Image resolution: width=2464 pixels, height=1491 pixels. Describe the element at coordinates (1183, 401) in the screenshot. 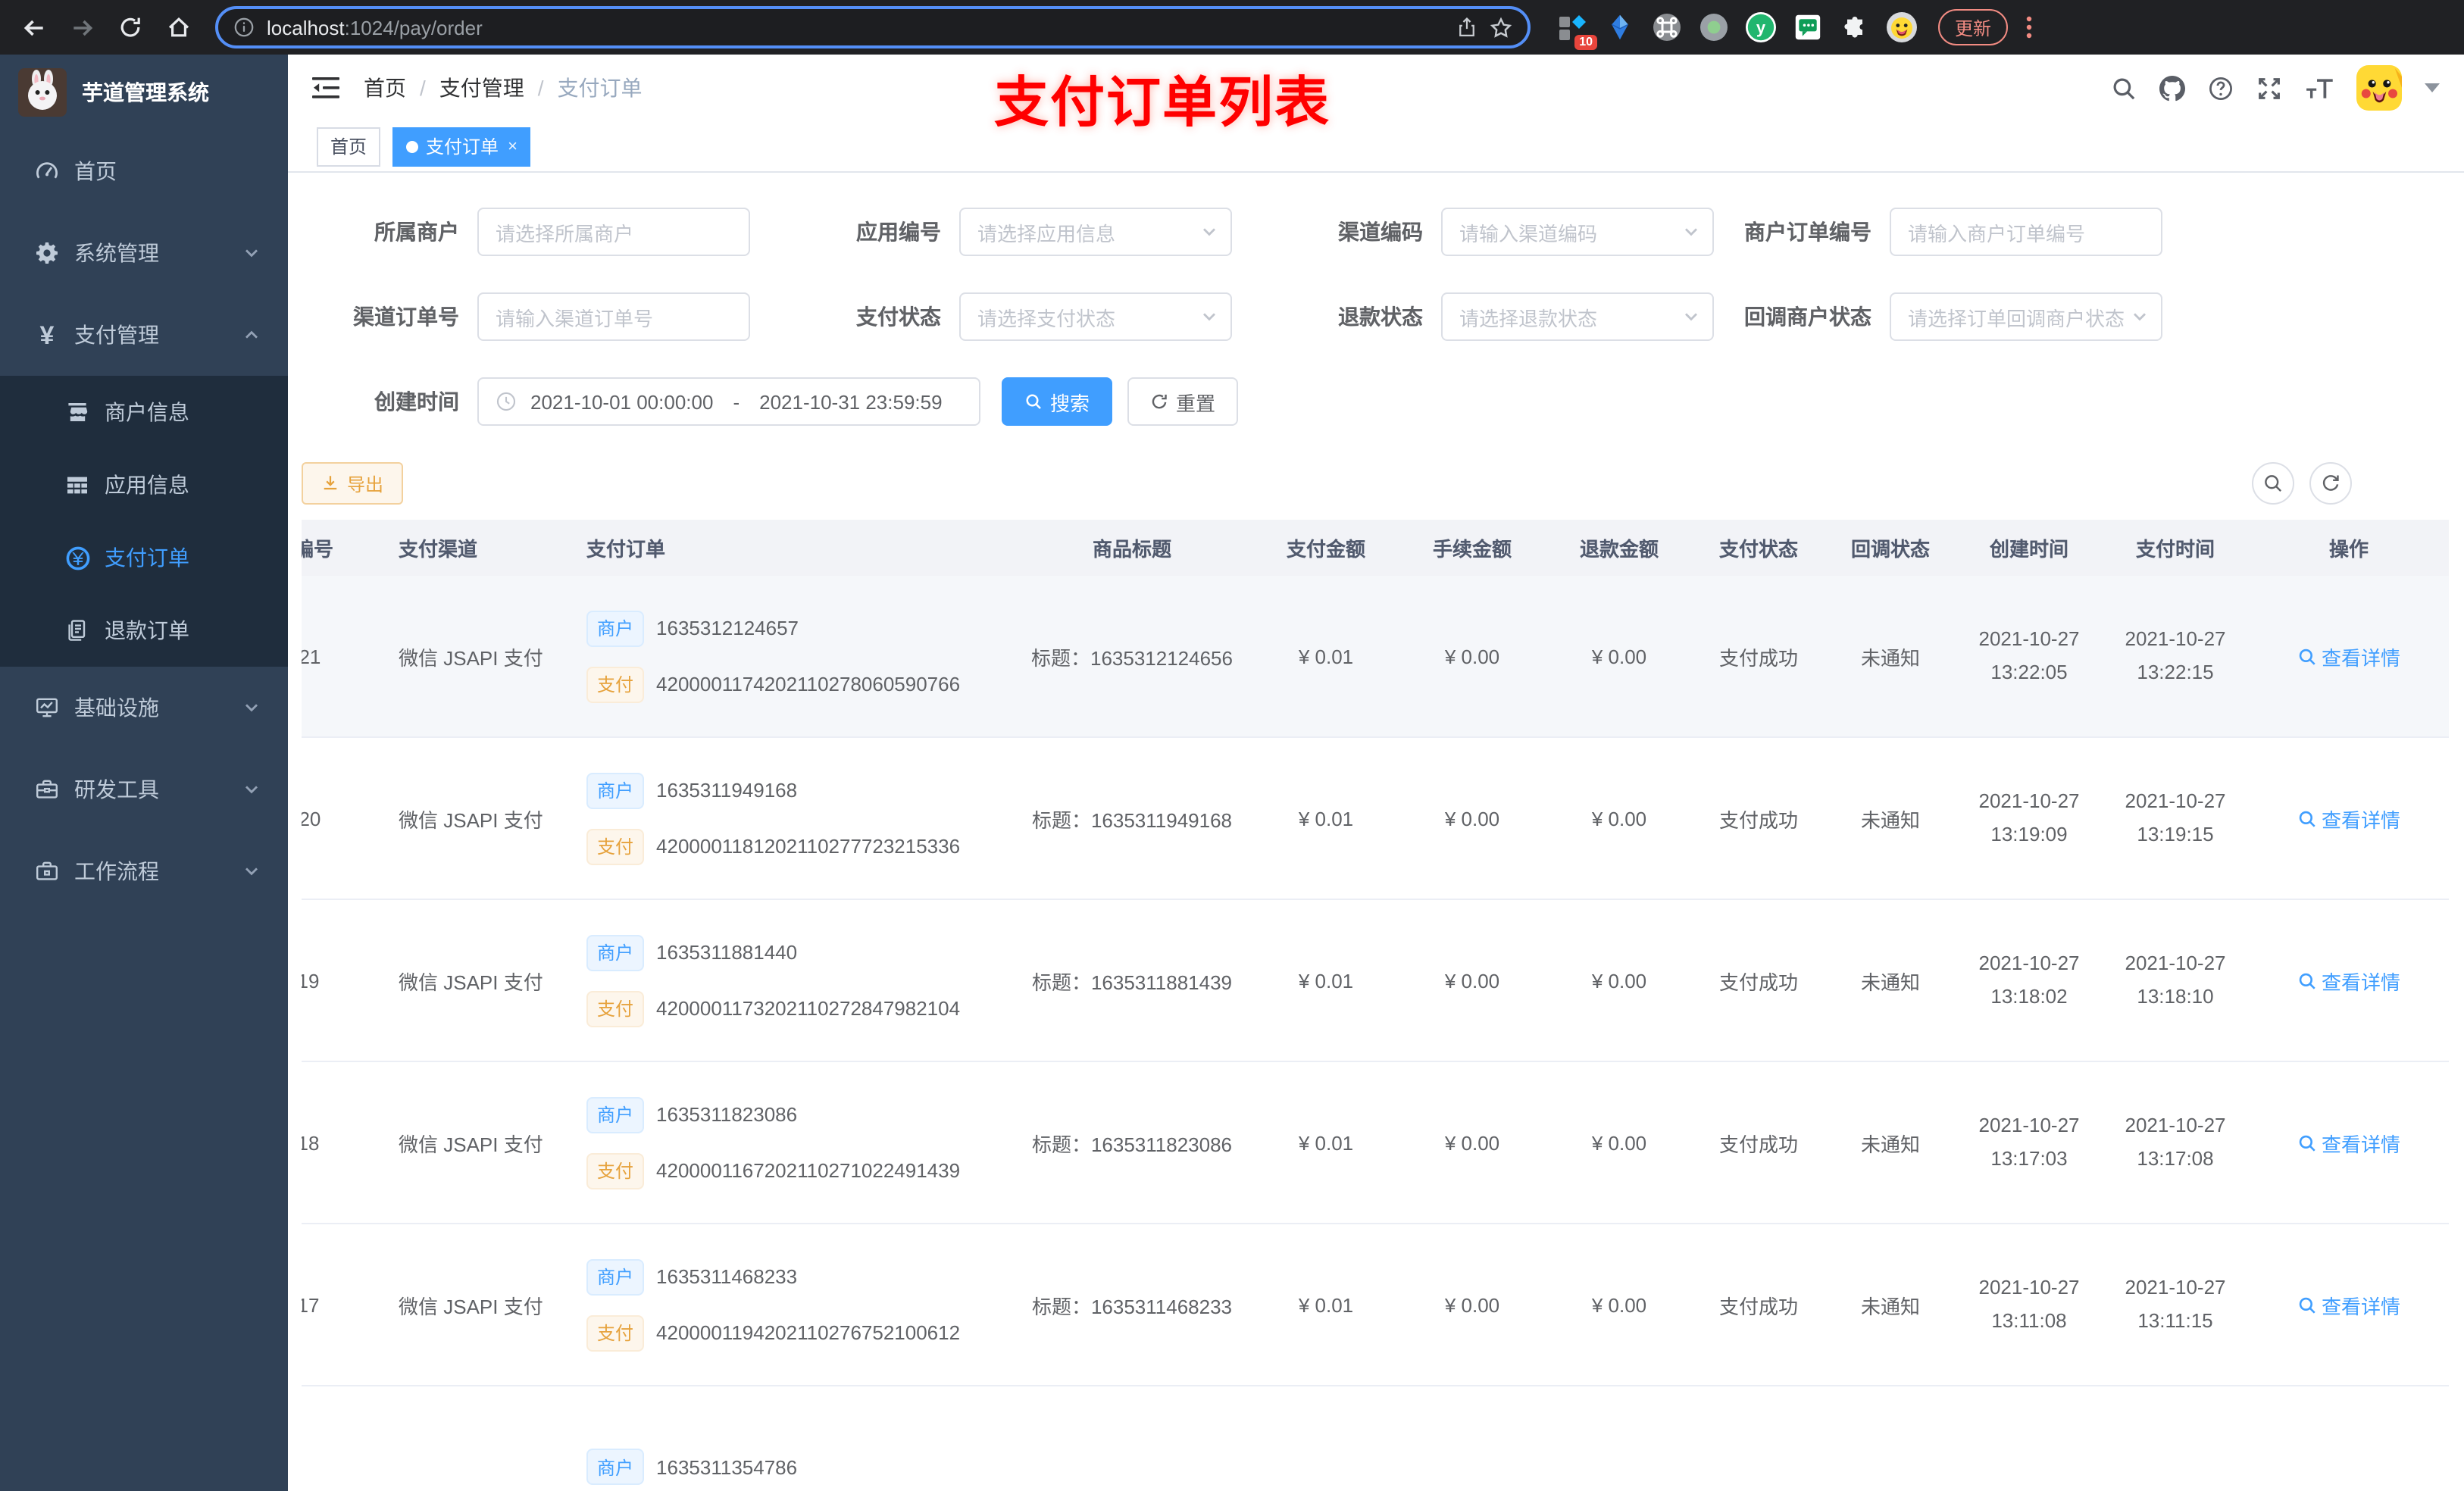

I see `reset-button: 重置` at that location.